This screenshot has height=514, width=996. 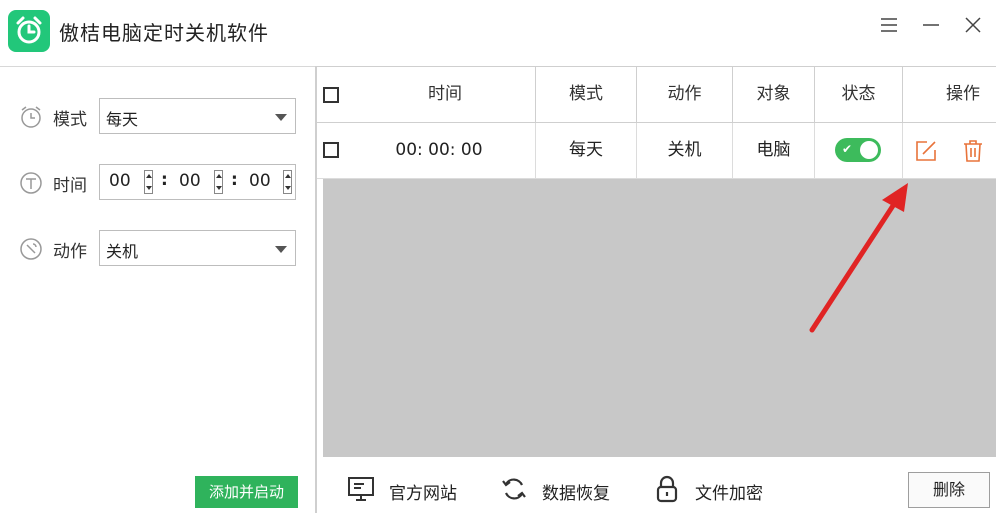 What do you see at coordinates (858, 258) in the screenshot?
I see `annotation-arrow-icon` at bounding box center [858, 258].